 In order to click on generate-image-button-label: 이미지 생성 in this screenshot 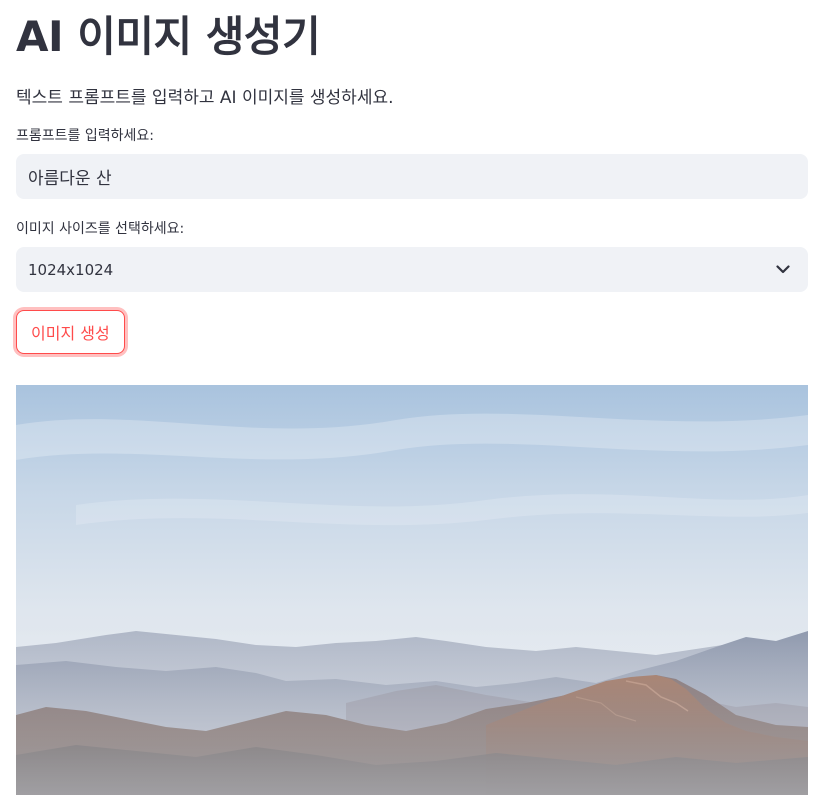, I will do `click(70, 333)`.